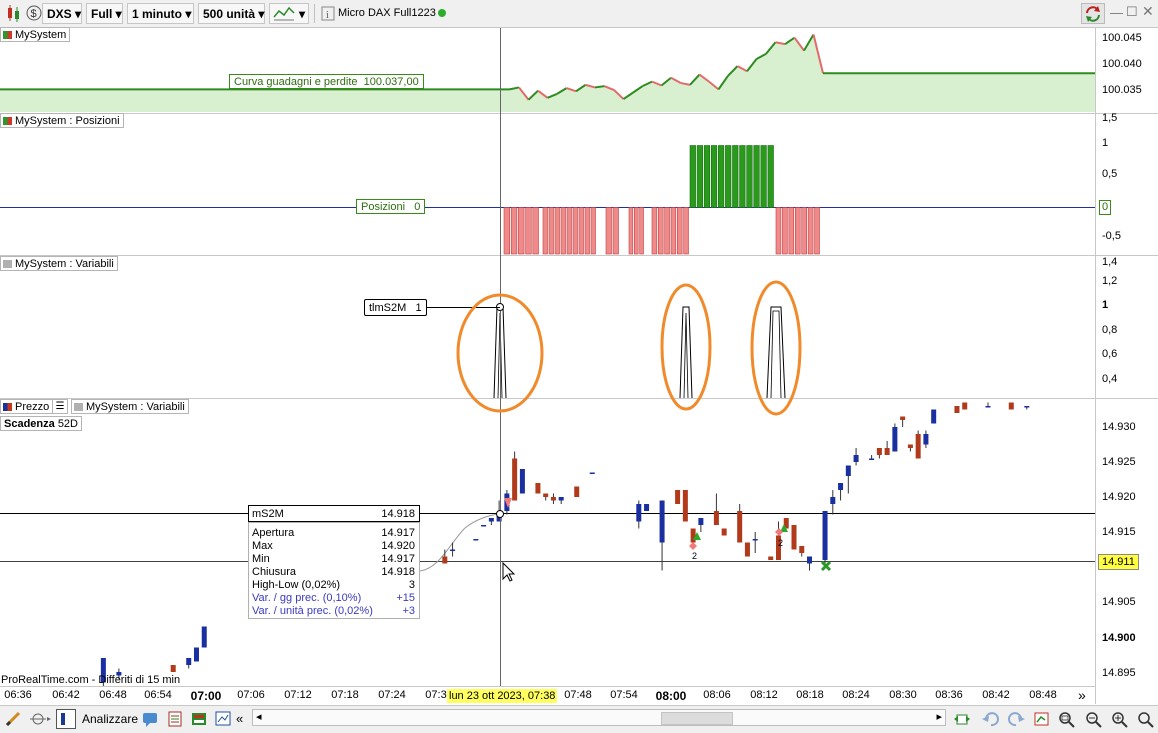 The width and height of the screenshot is (1158, 733). I want to click on portfolio-icon, so click(199, 720).